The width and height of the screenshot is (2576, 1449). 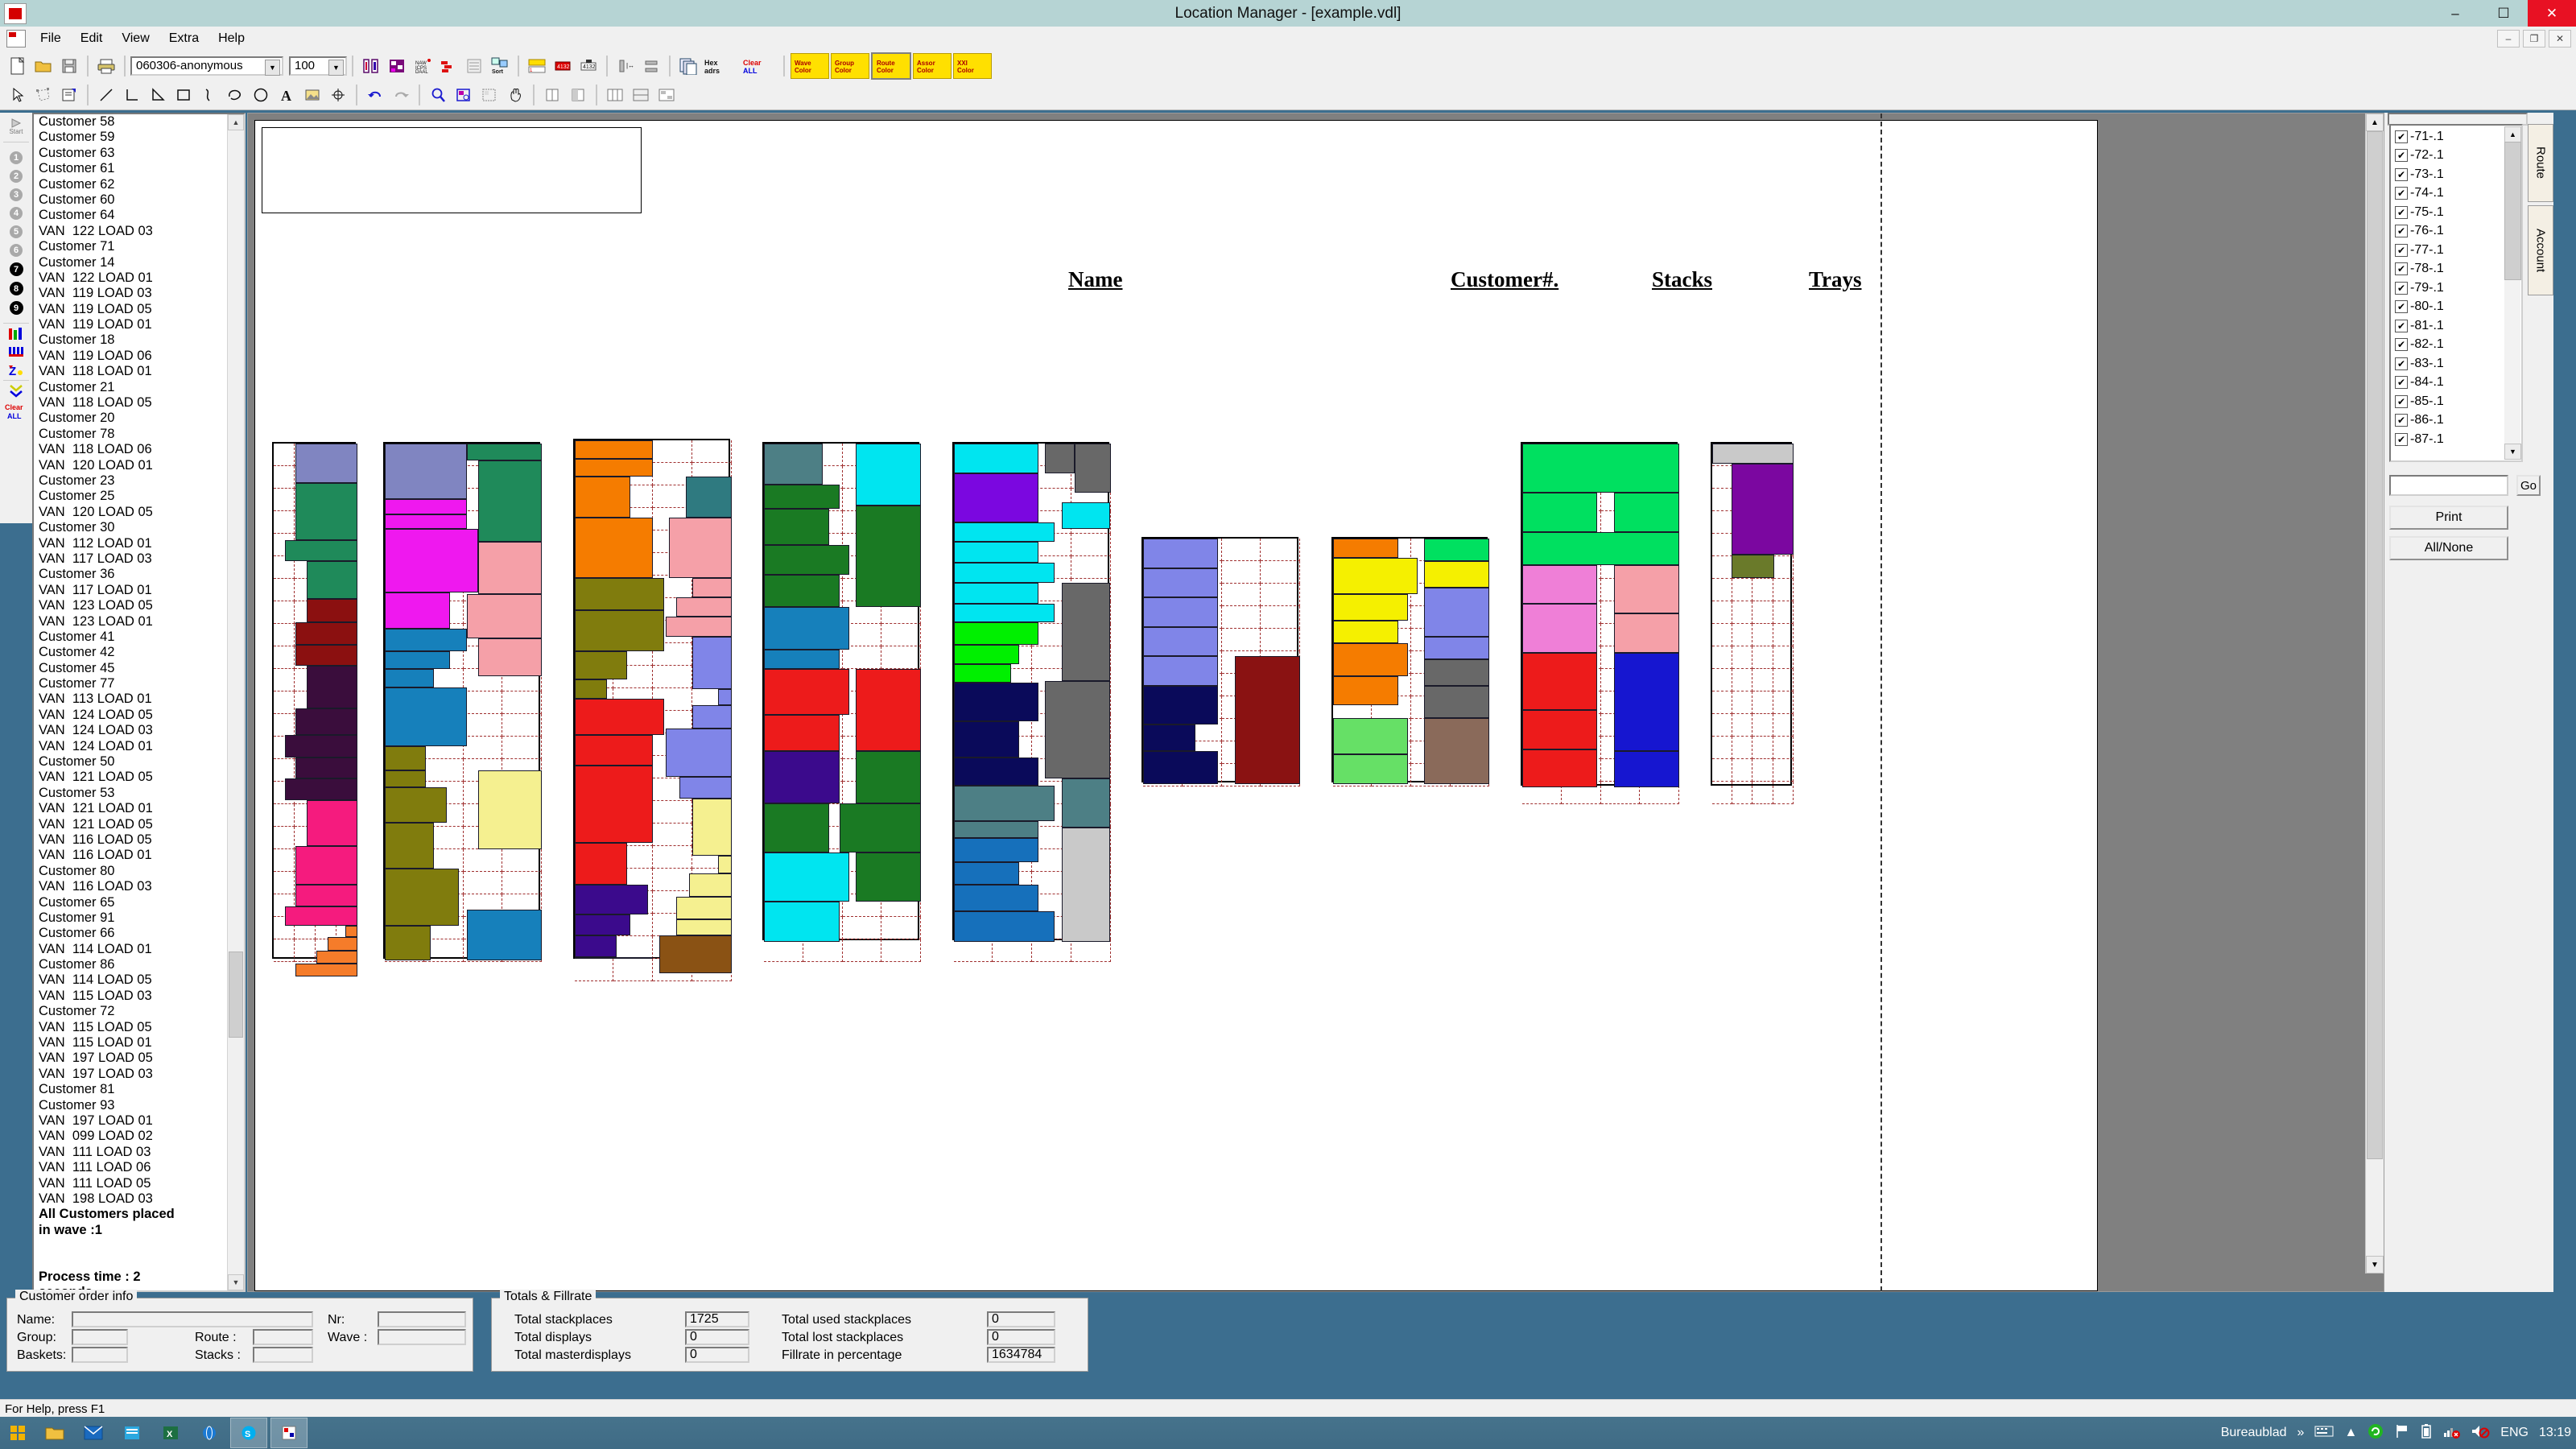 What do you see at coordinates (69, 66) in the screenshot?
I see `floppy-save-icon` at bounding box center [69, 66].